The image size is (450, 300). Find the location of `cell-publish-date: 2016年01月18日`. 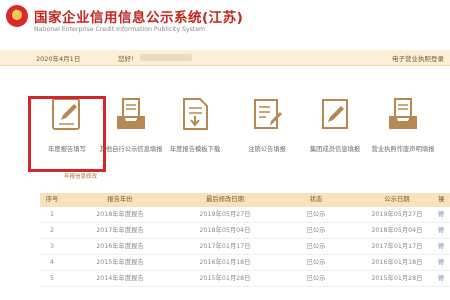

cell-publish-date: 2016年01月18日 is located at coordinates (397, 262).